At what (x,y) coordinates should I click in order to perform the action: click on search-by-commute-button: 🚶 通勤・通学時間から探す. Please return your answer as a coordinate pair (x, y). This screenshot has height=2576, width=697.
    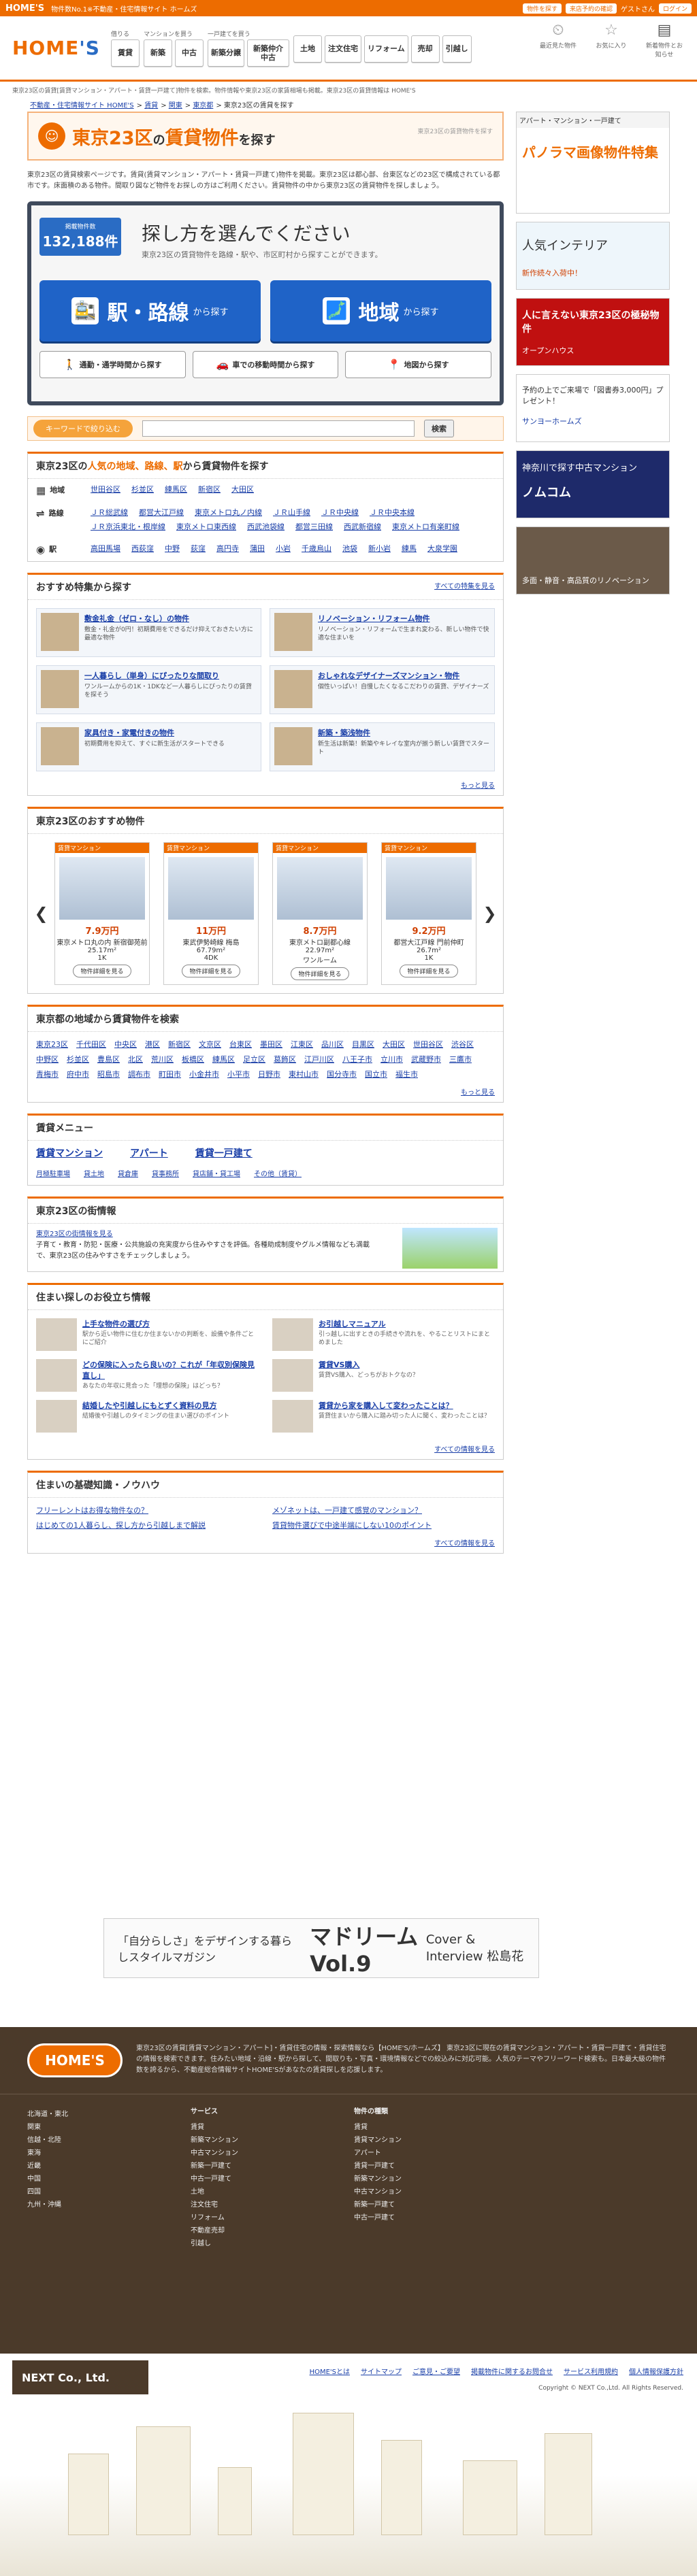
    Looking at the image, I should click on (112, 364).